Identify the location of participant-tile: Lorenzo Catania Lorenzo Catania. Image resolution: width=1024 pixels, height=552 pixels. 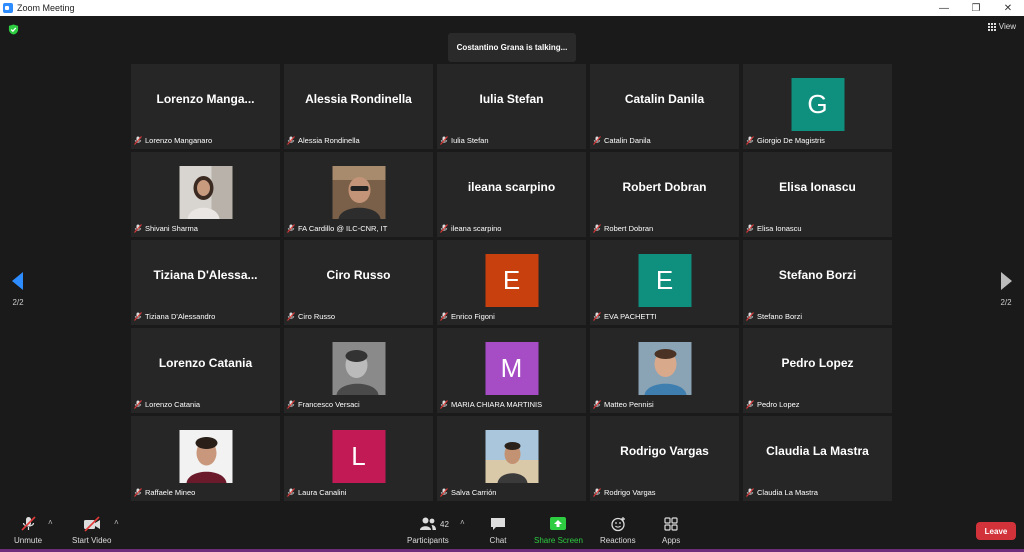
(205, 370).